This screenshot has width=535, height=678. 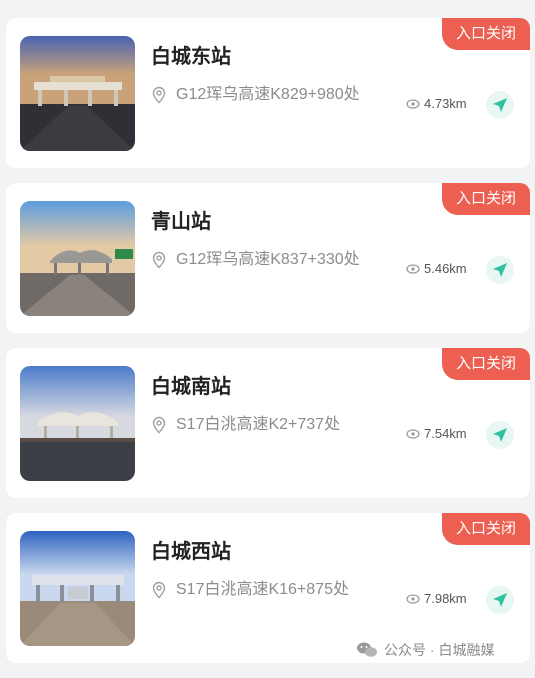 What do you see at coordinates (191, 57) in the screenshot?
I see `station-name: 白城东站` at bounding box center [191, 57].